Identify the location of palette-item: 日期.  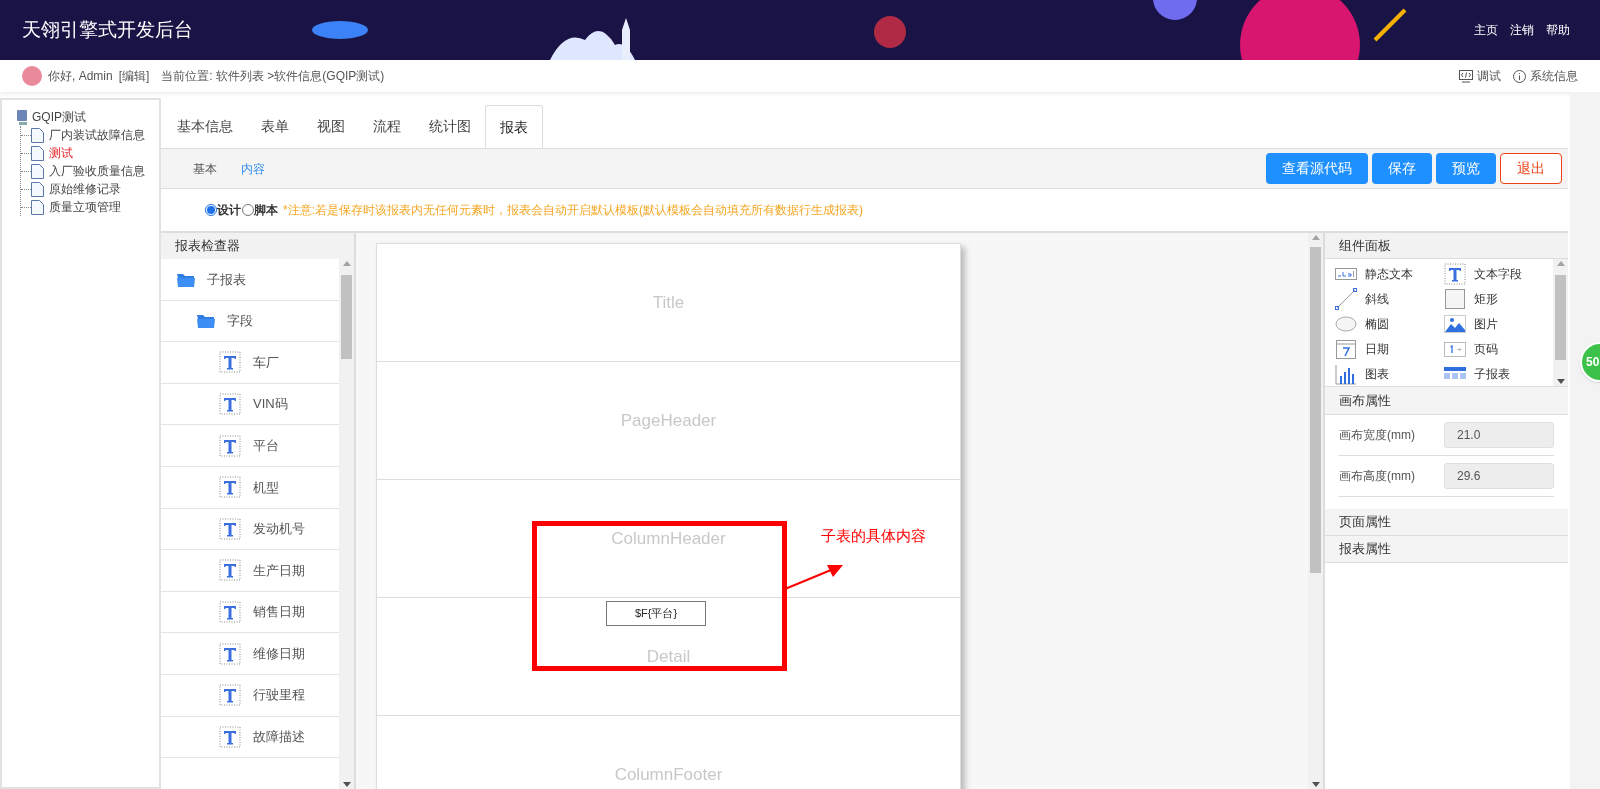
(1389, 348).